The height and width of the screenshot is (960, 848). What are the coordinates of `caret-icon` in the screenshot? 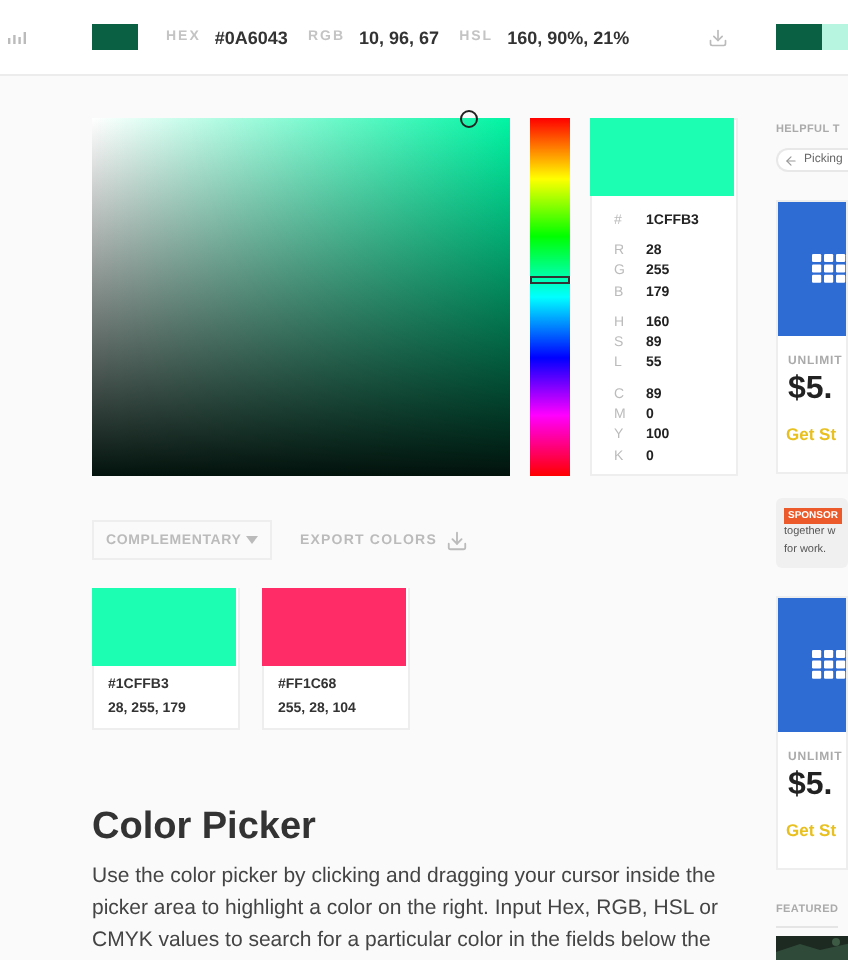 It's located at (252, 540).